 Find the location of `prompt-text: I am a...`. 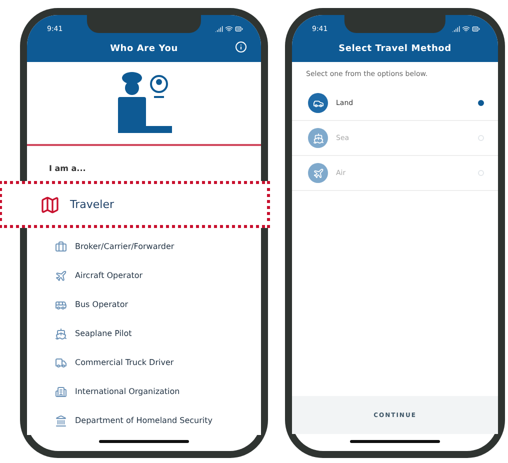

prompt-text: I am a... is located at coordinates (67, 168).